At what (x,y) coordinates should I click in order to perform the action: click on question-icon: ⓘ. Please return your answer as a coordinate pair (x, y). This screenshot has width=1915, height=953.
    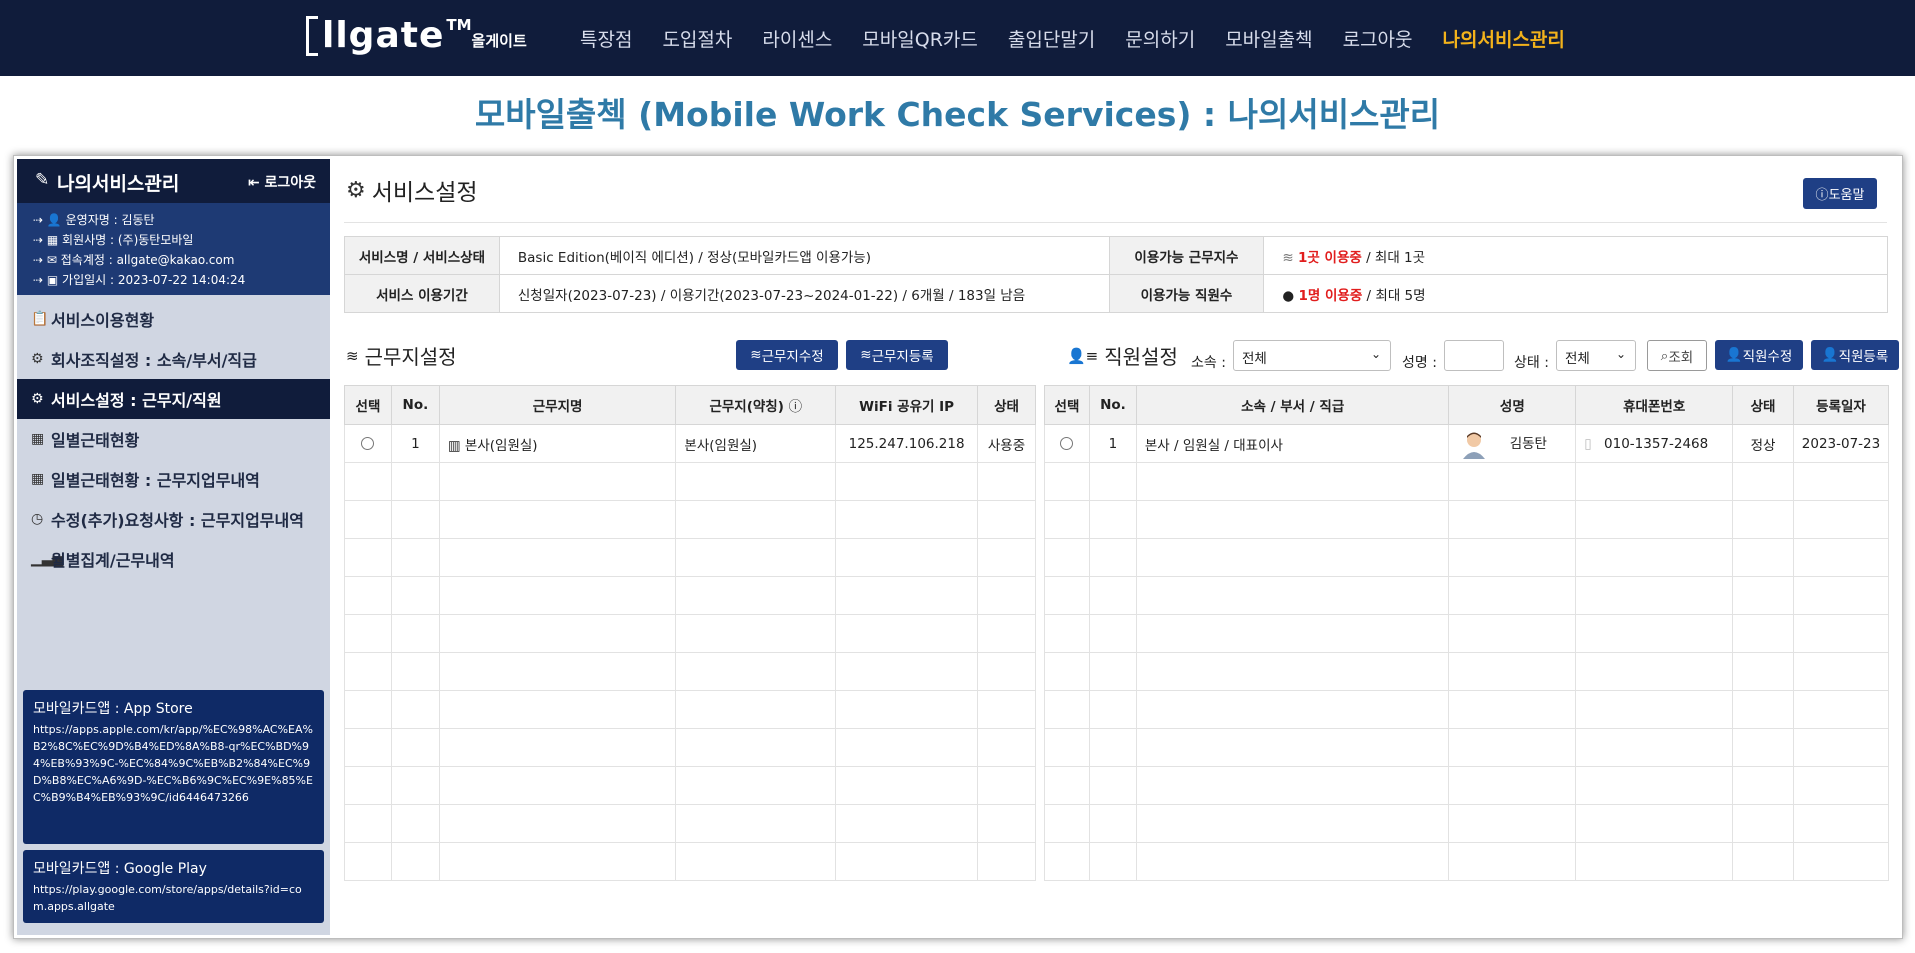
    Looking at the image, I should click on (796, 407).